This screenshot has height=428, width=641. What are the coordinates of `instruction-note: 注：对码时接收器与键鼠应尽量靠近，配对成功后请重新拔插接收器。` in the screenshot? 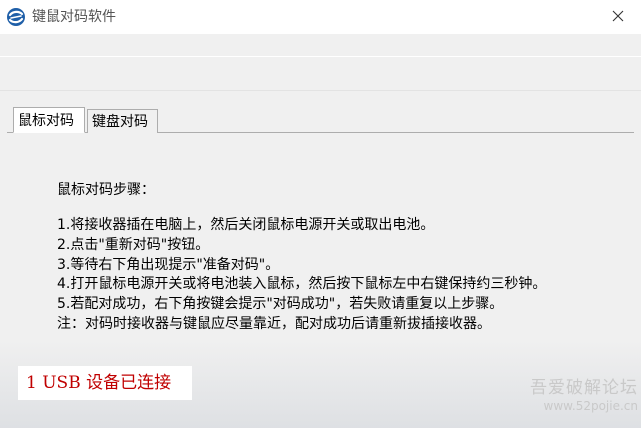 It's located at (274, 323).